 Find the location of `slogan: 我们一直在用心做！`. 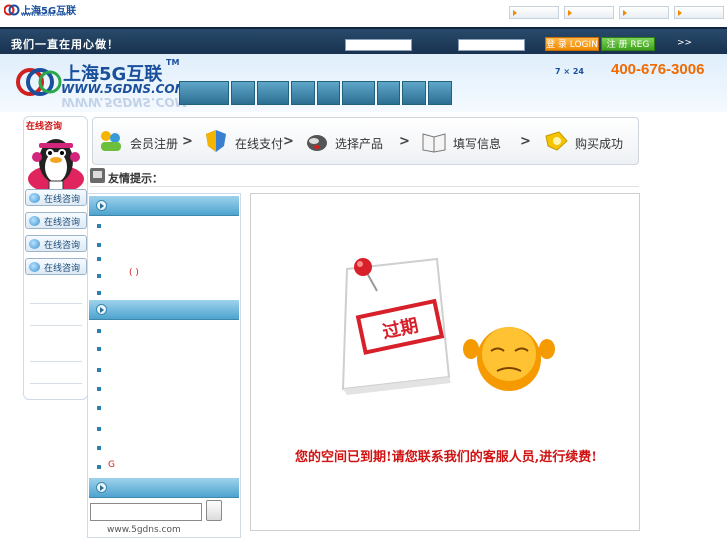

slogan: 我们一直在用心做！ is located at coordinates (65, 44).